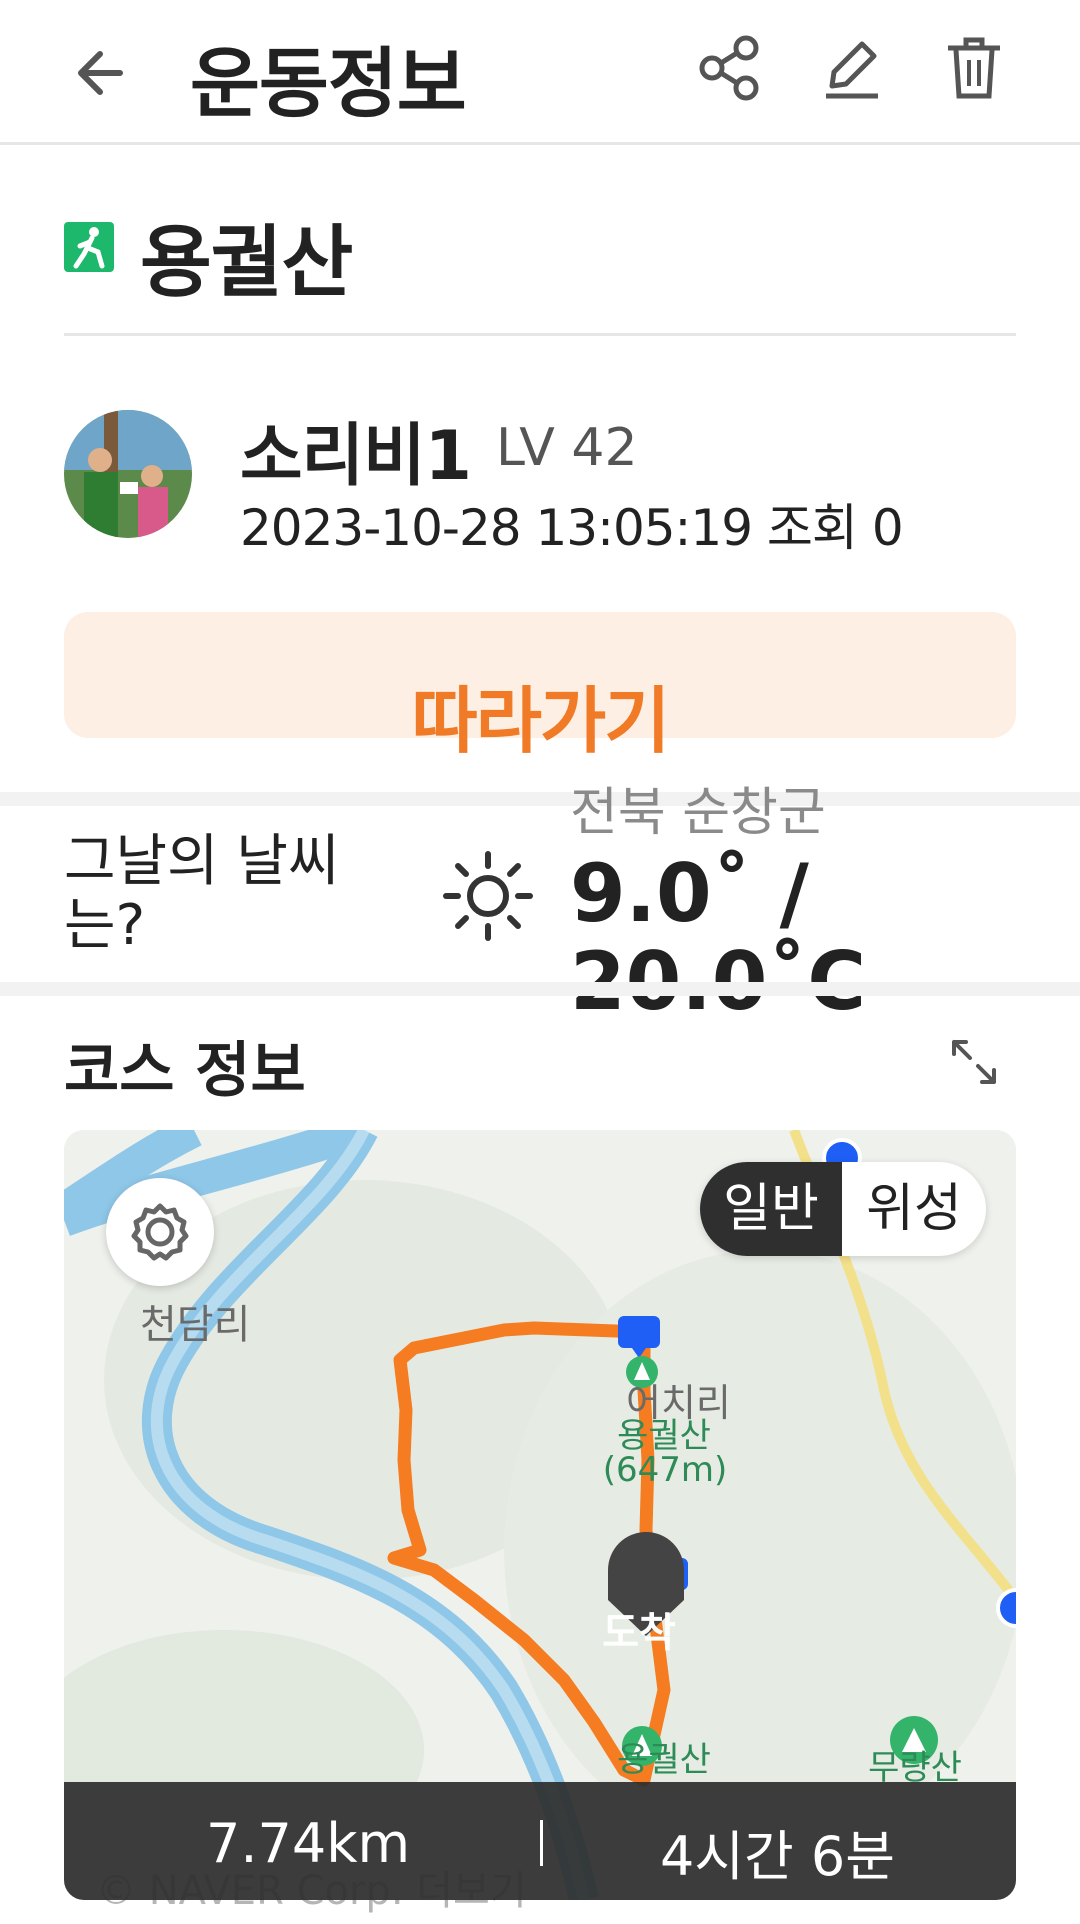 The width and height of the screenshot is (1080, 1924). Describe the element at coordinates (567, 448) in the screenshot. I see `user-level: LV 42` at that location.